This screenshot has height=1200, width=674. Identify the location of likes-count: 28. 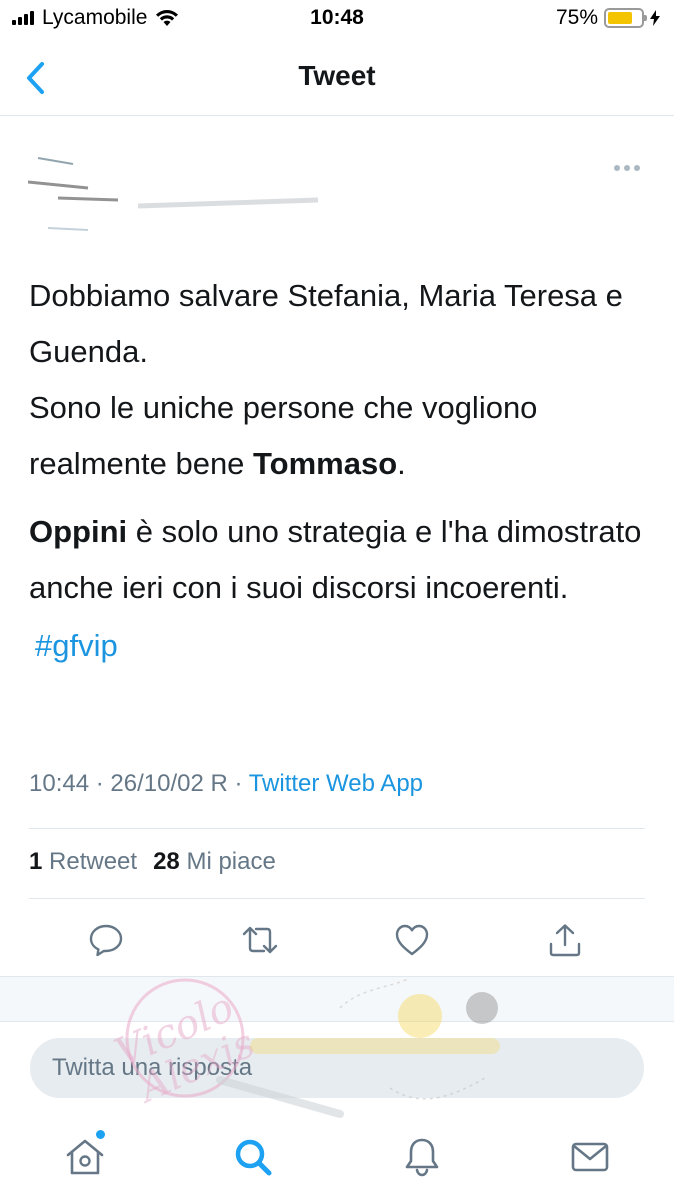
(166, 861).